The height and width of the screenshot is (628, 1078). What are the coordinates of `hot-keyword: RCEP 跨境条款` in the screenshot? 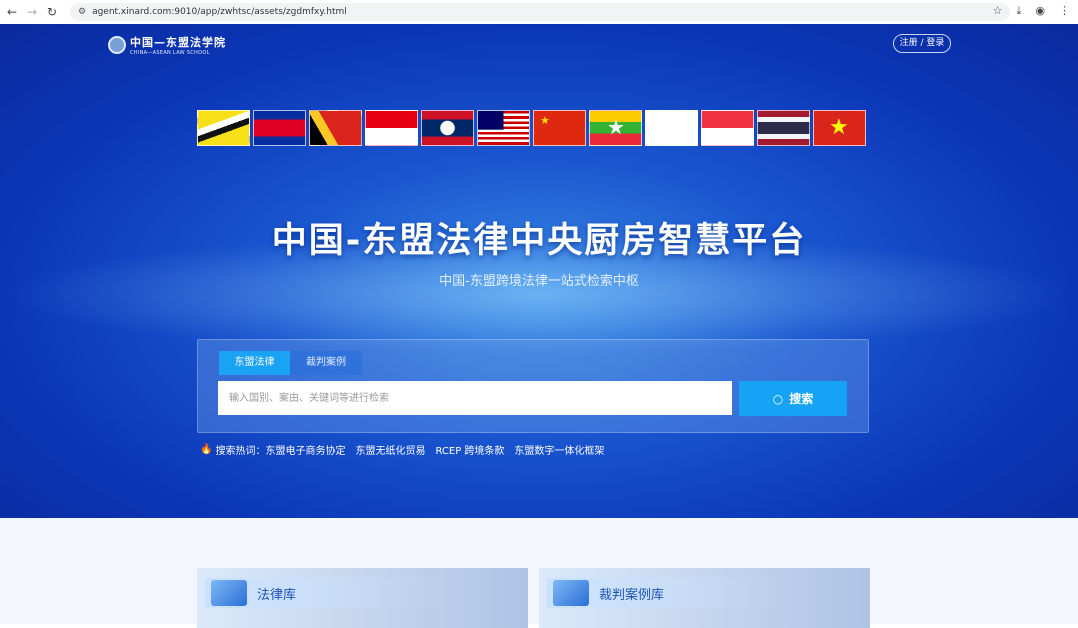 It's located at (469, 449).